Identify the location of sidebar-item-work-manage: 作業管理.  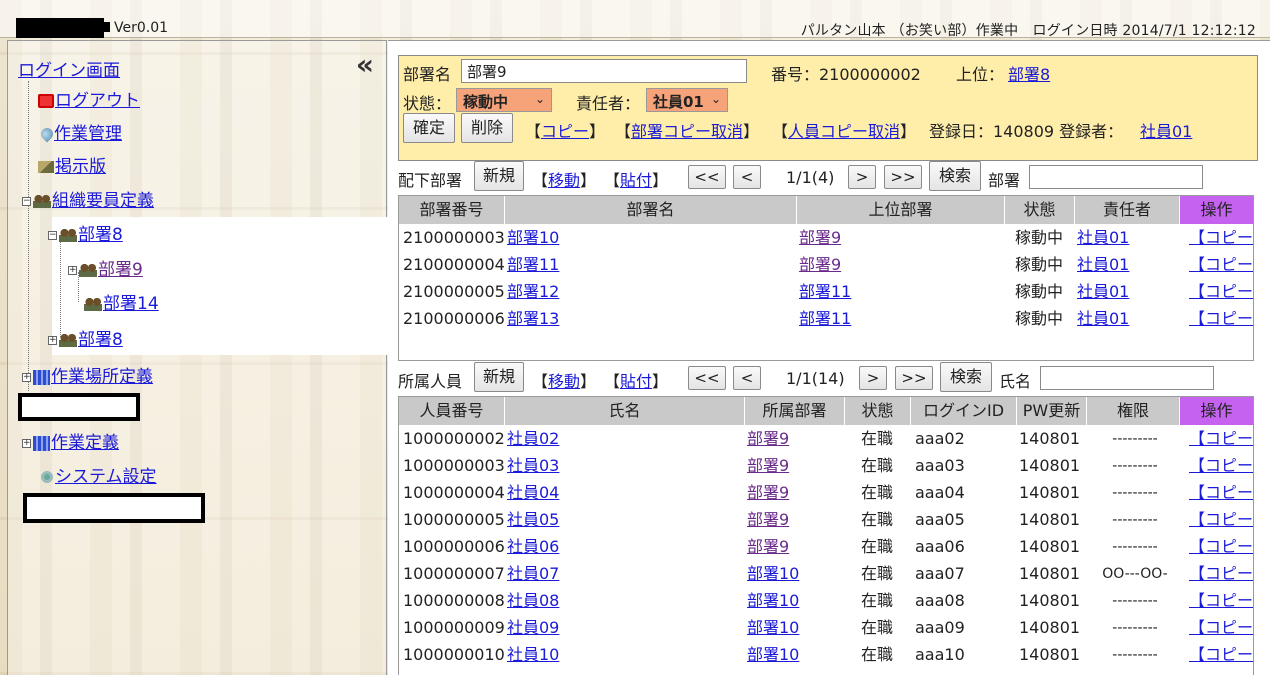
(80, 131).